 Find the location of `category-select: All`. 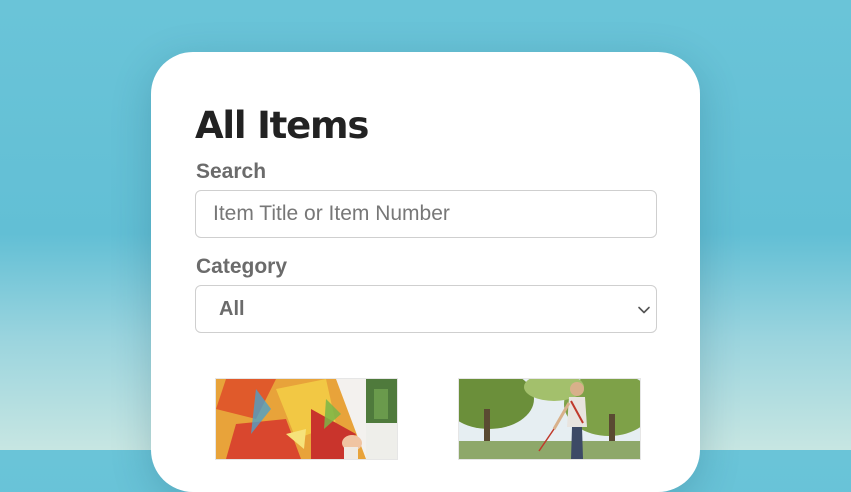

category-select: All is located at coordinates (426, 309).